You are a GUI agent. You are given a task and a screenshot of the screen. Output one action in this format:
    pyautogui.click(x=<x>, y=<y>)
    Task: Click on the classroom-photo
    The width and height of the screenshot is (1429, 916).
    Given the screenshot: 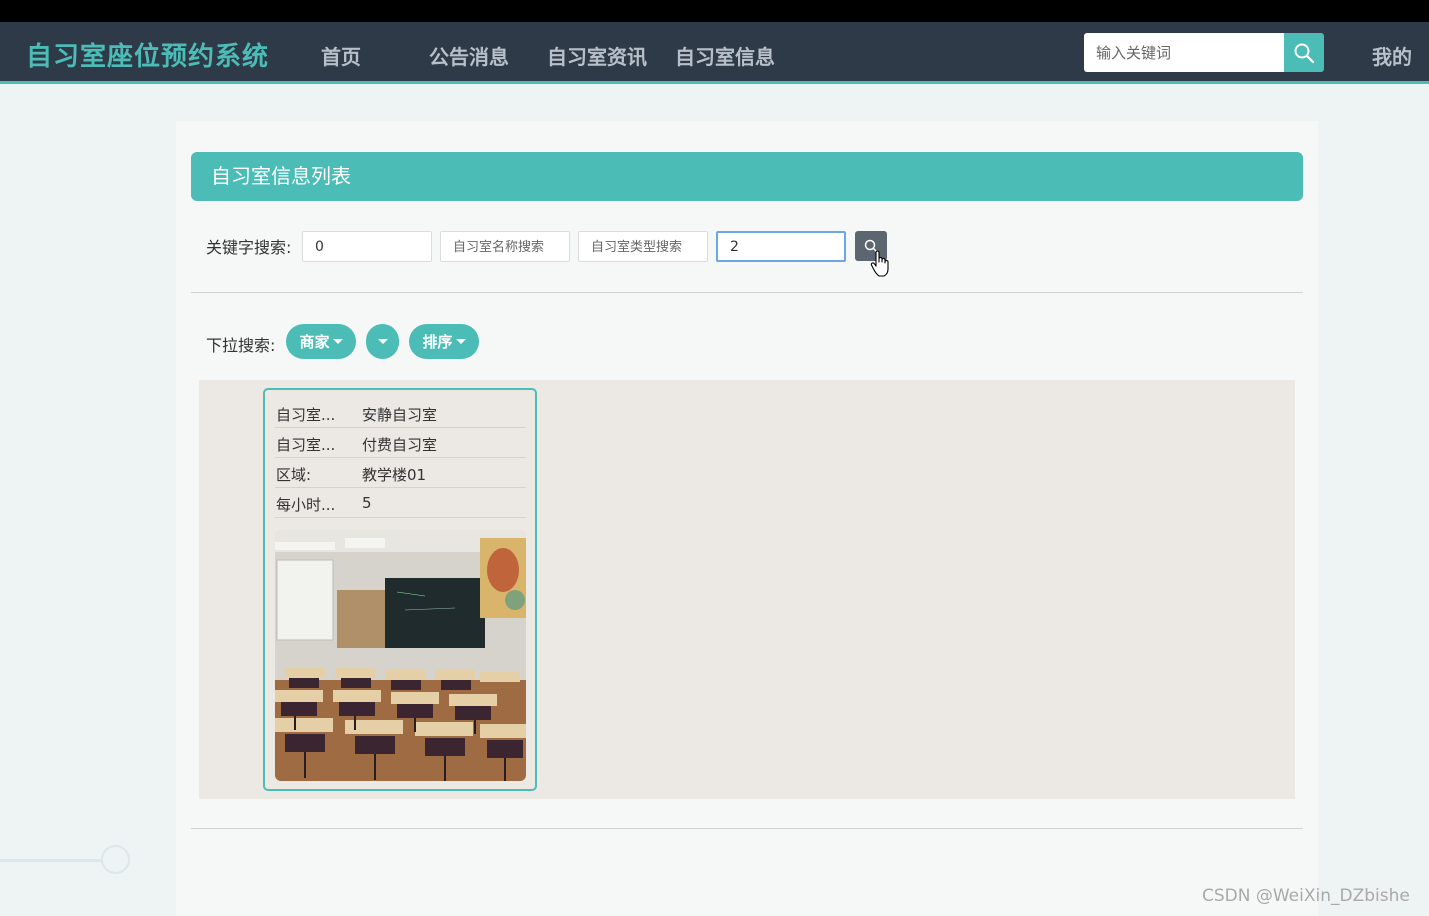 What is the action you would take?
    pyautogui.click(x=400, y=655)
    